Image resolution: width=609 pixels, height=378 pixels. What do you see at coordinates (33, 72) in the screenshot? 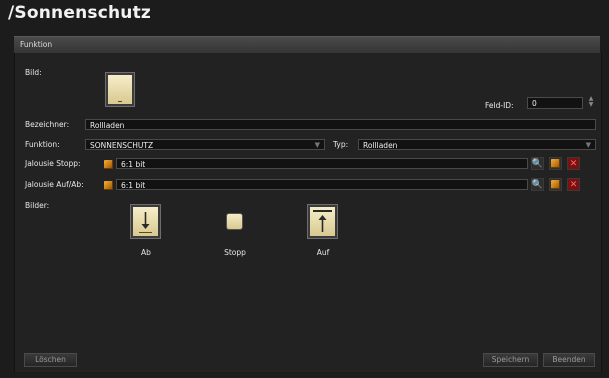
I see `bild-label: Bild:` at bounding box center [33, 72].